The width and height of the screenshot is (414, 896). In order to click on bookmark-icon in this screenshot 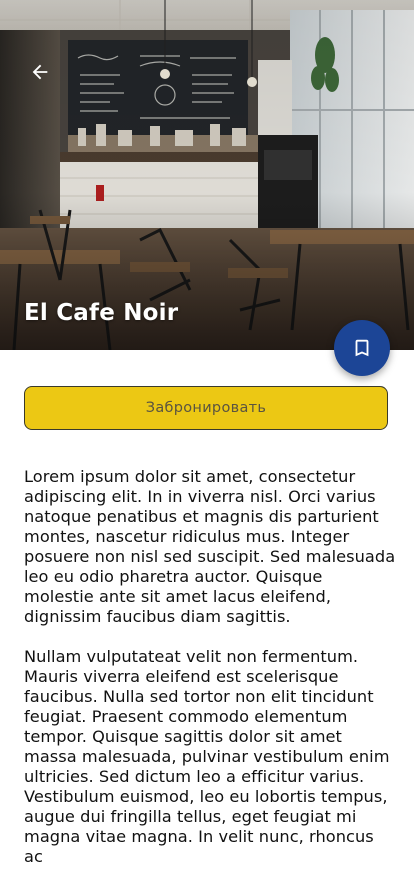, I will do `click(362, 348)`.